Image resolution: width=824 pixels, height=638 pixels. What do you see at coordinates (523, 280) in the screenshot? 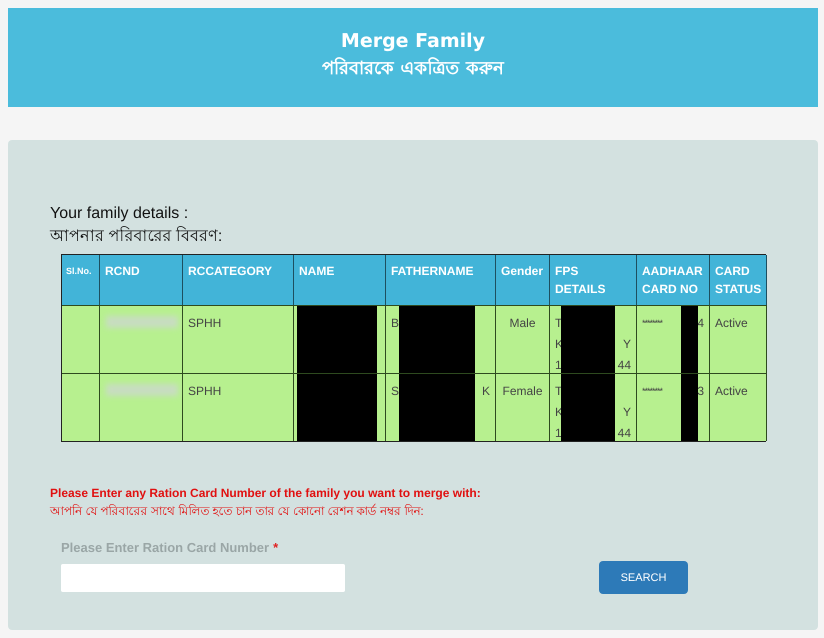
I see `column-header: Gender` at bounding box center [523, 280].